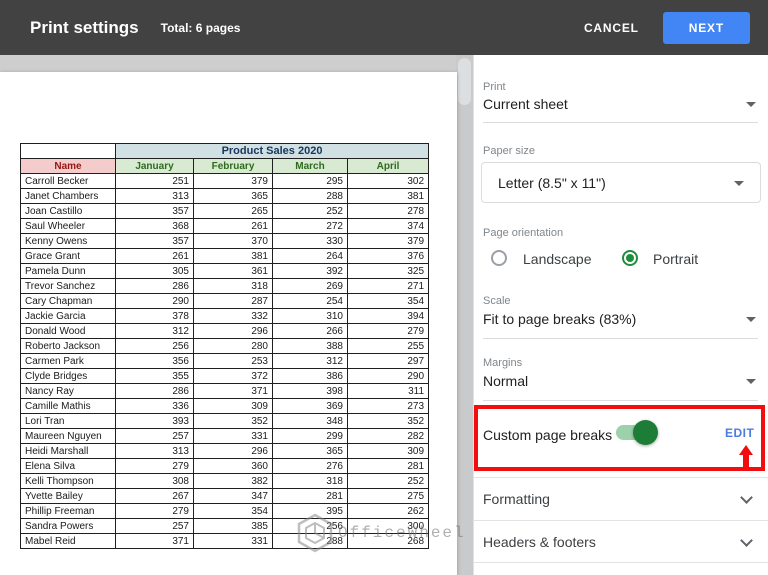 The image size is (768, 575). I want to click on table-row: Mabel Reid 371 331 288 268, so click(225, 541).